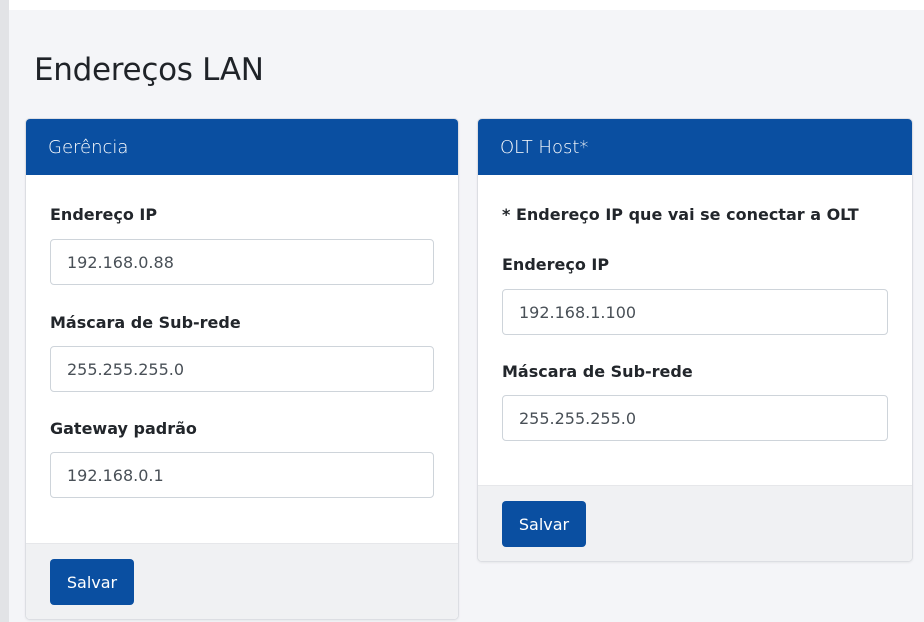  What do you see at coordinates (242, 475) in the screenshot?
I see `gerencia-gateway-input` at bounding box center [242, 475].